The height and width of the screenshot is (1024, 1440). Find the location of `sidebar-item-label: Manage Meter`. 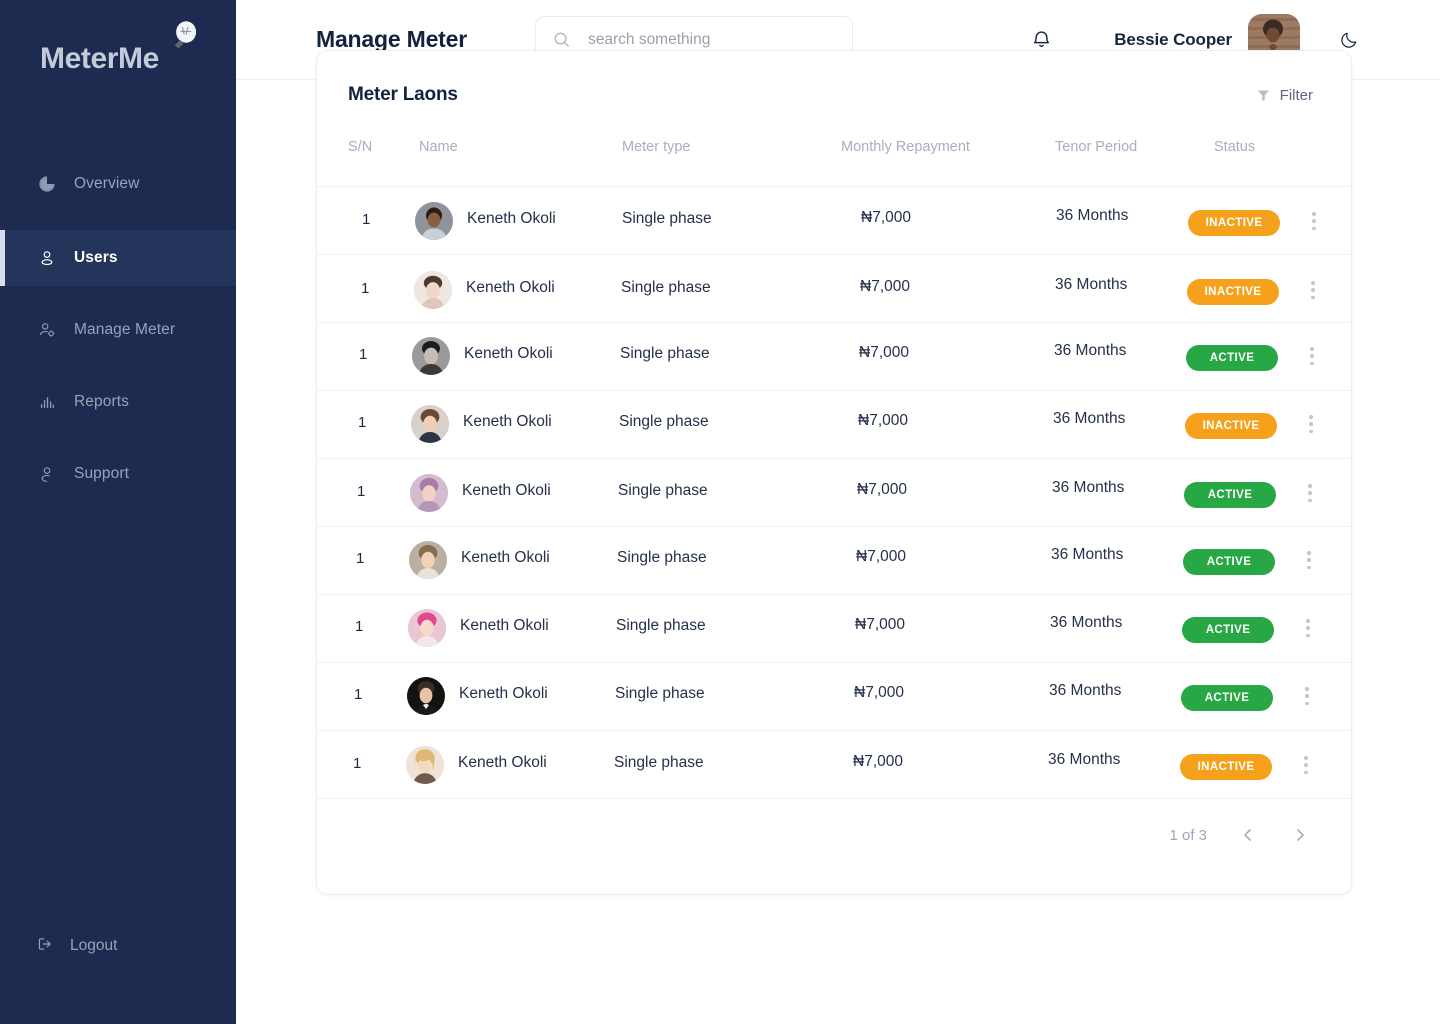

sidebar-item-label: Manage Meter is located at coordinates (125, 329).